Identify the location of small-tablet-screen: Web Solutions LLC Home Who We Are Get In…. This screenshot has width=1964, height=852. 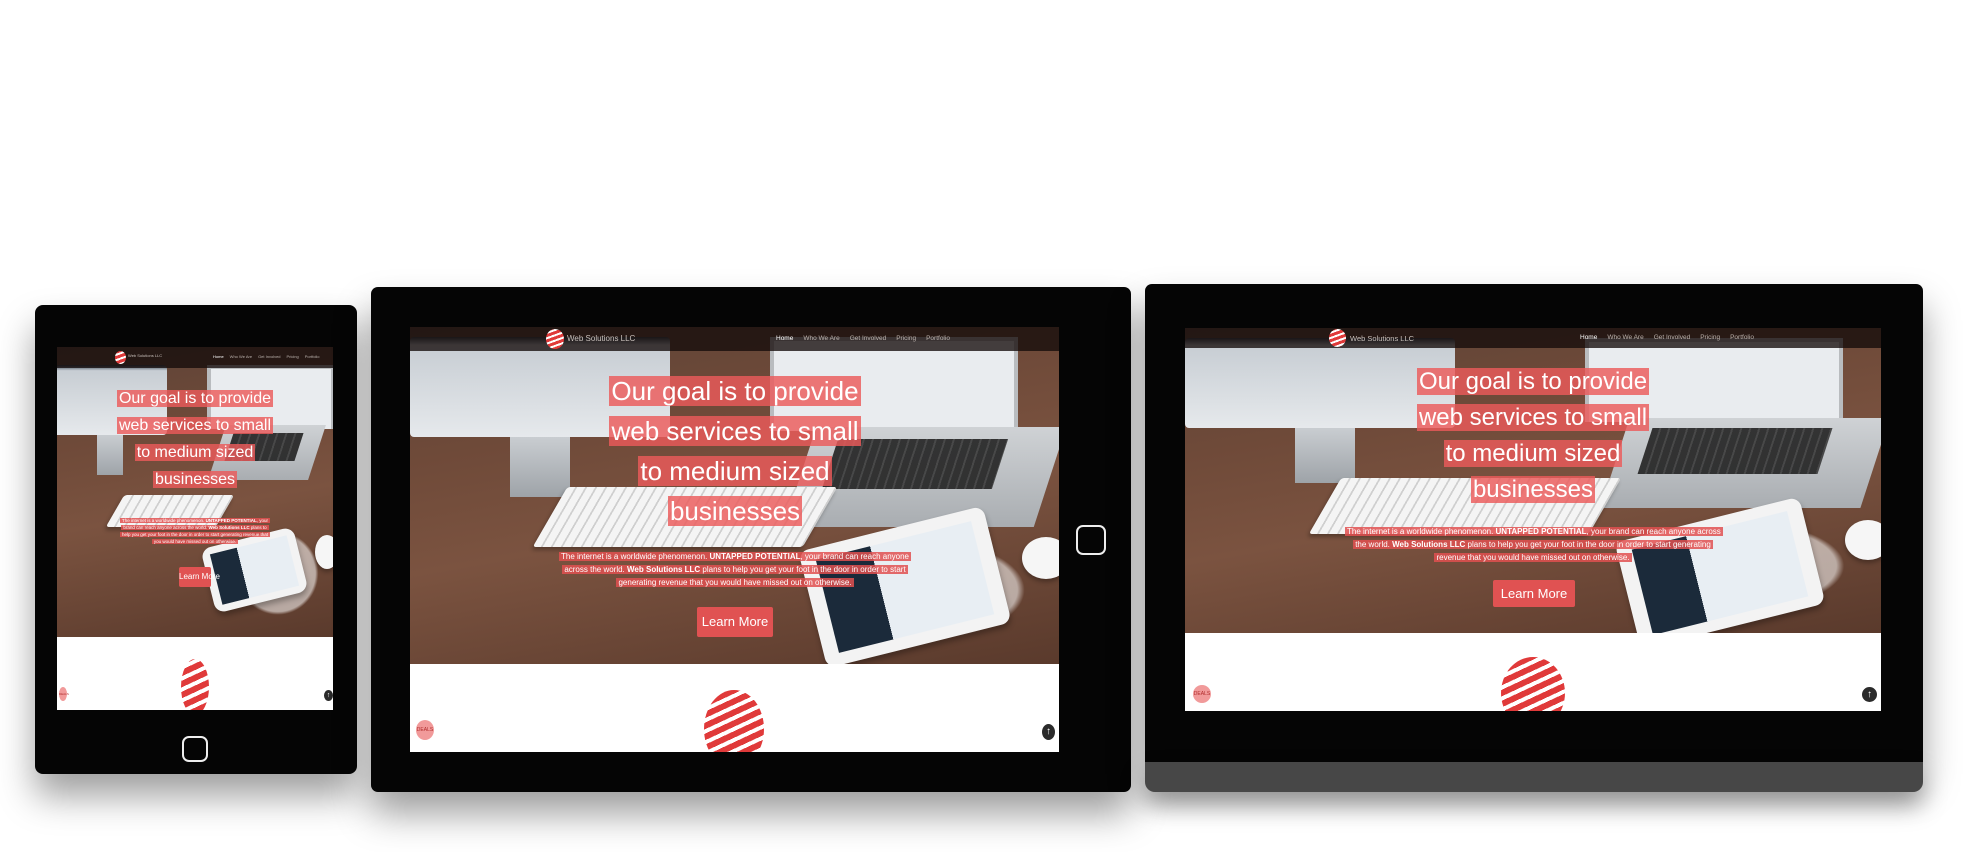
(195, 528).